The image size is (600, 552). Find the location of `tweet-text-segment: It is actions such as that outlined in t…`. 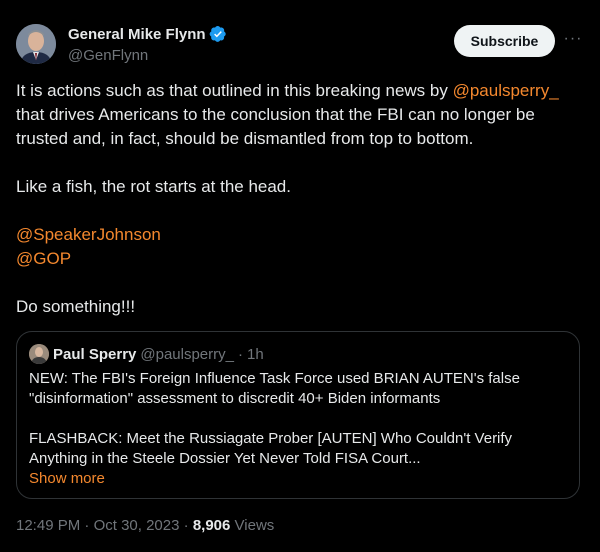

tweet-text-segment: It is actions such as that outlined in t… is located at coordinates (234, 90).